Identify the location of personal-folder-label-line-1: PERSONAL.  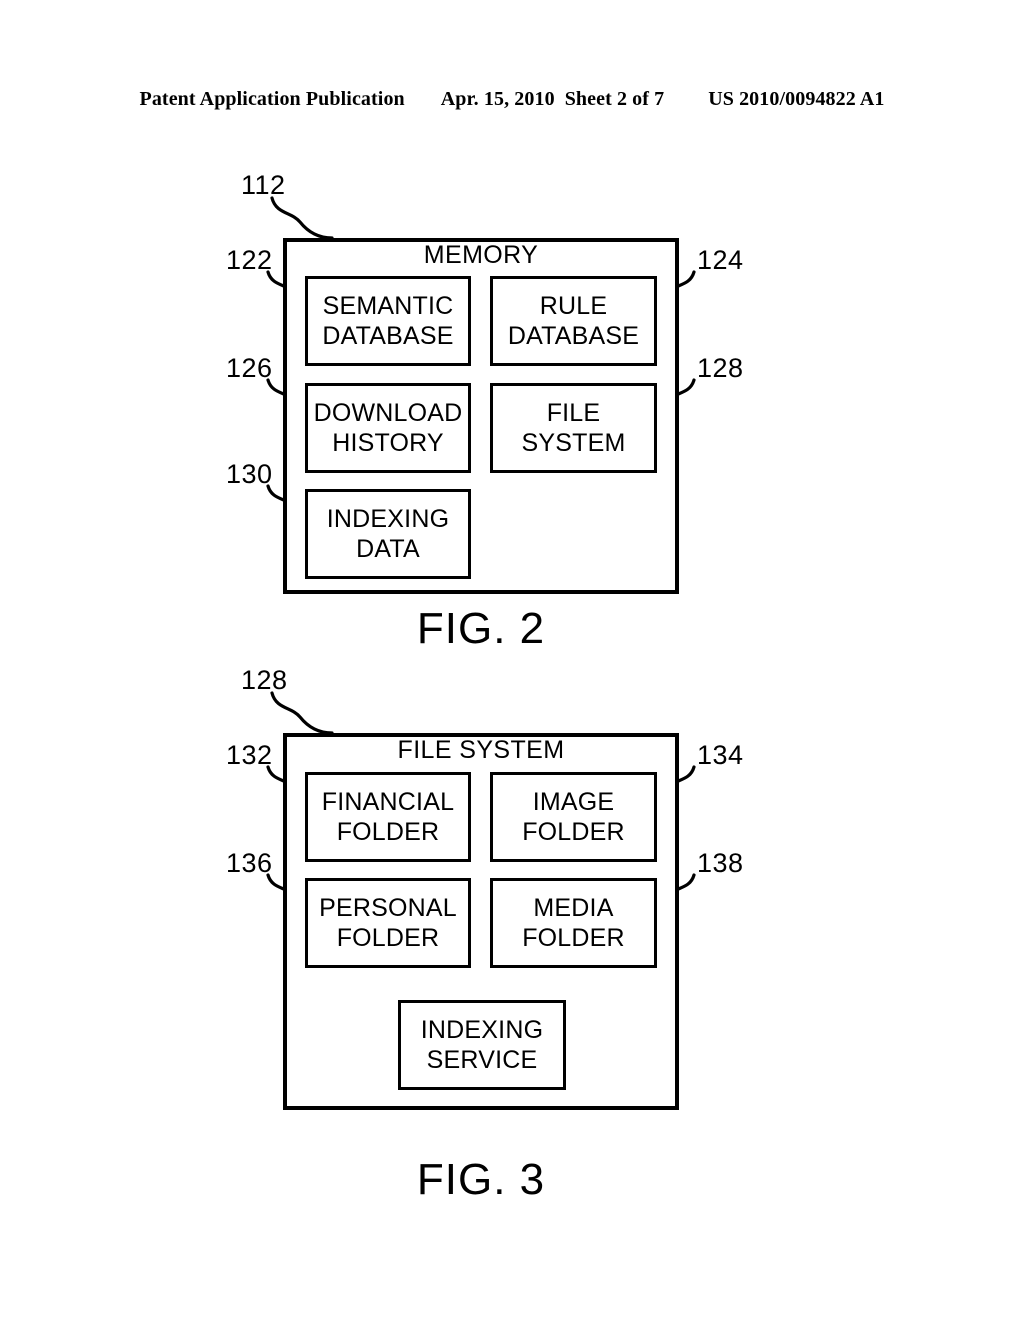
(388, 907).